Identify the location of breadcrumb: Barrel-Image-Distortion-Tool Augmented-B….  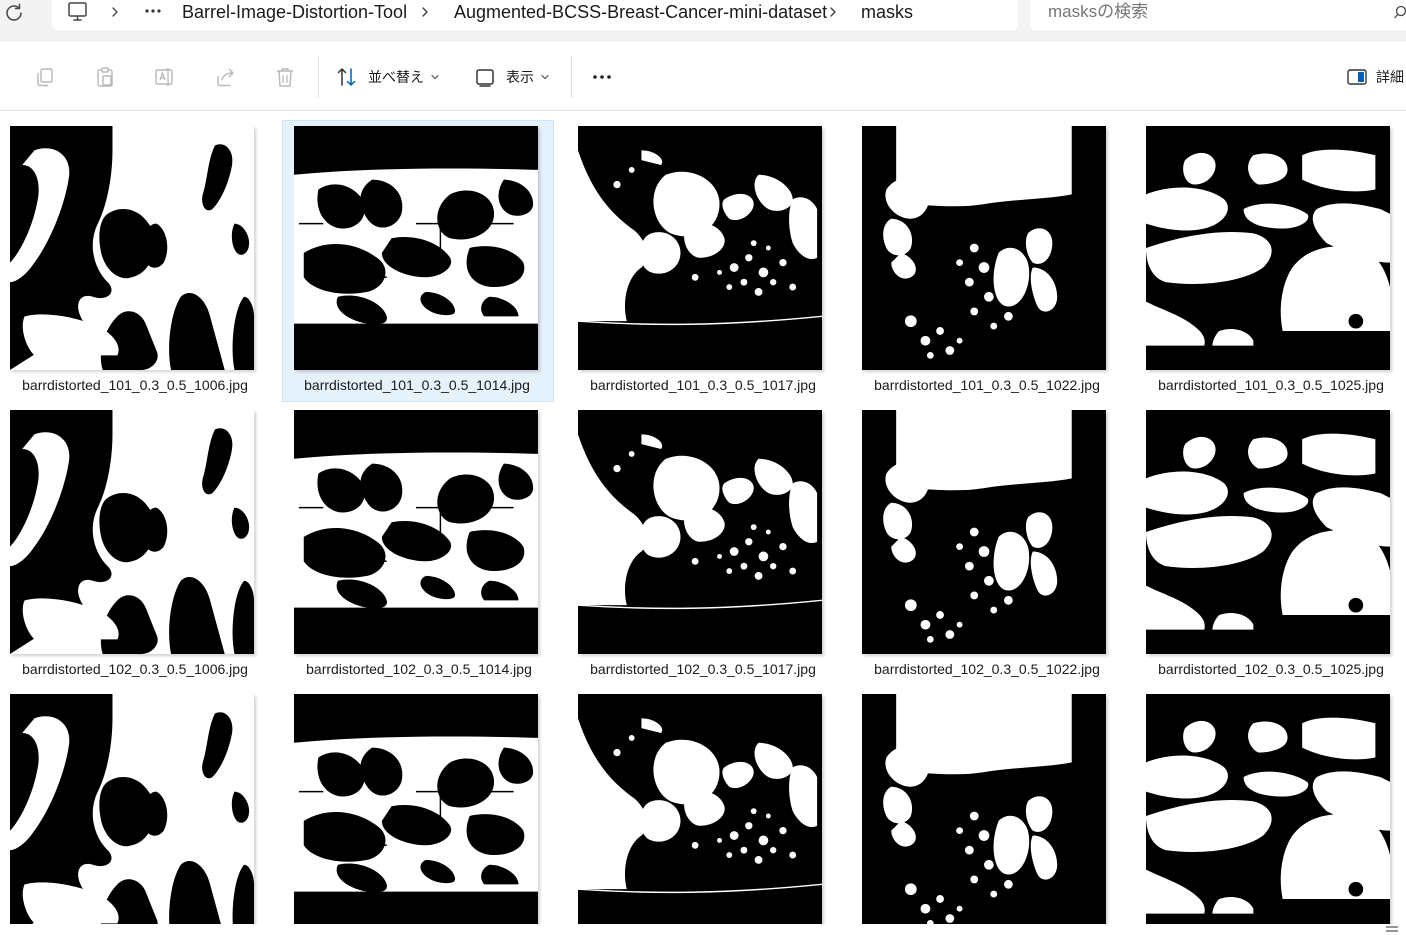
(535, 15).